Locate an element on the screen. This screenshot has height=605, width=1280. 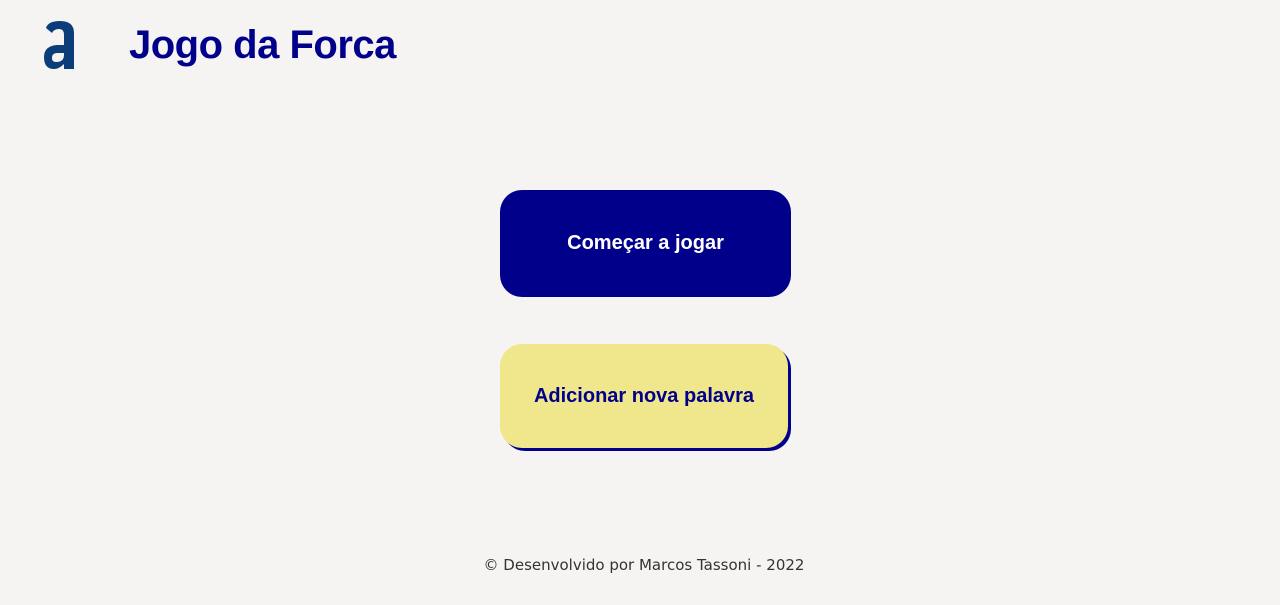
start-game-button: Começar a jogar is located at coordinates (645, 243).